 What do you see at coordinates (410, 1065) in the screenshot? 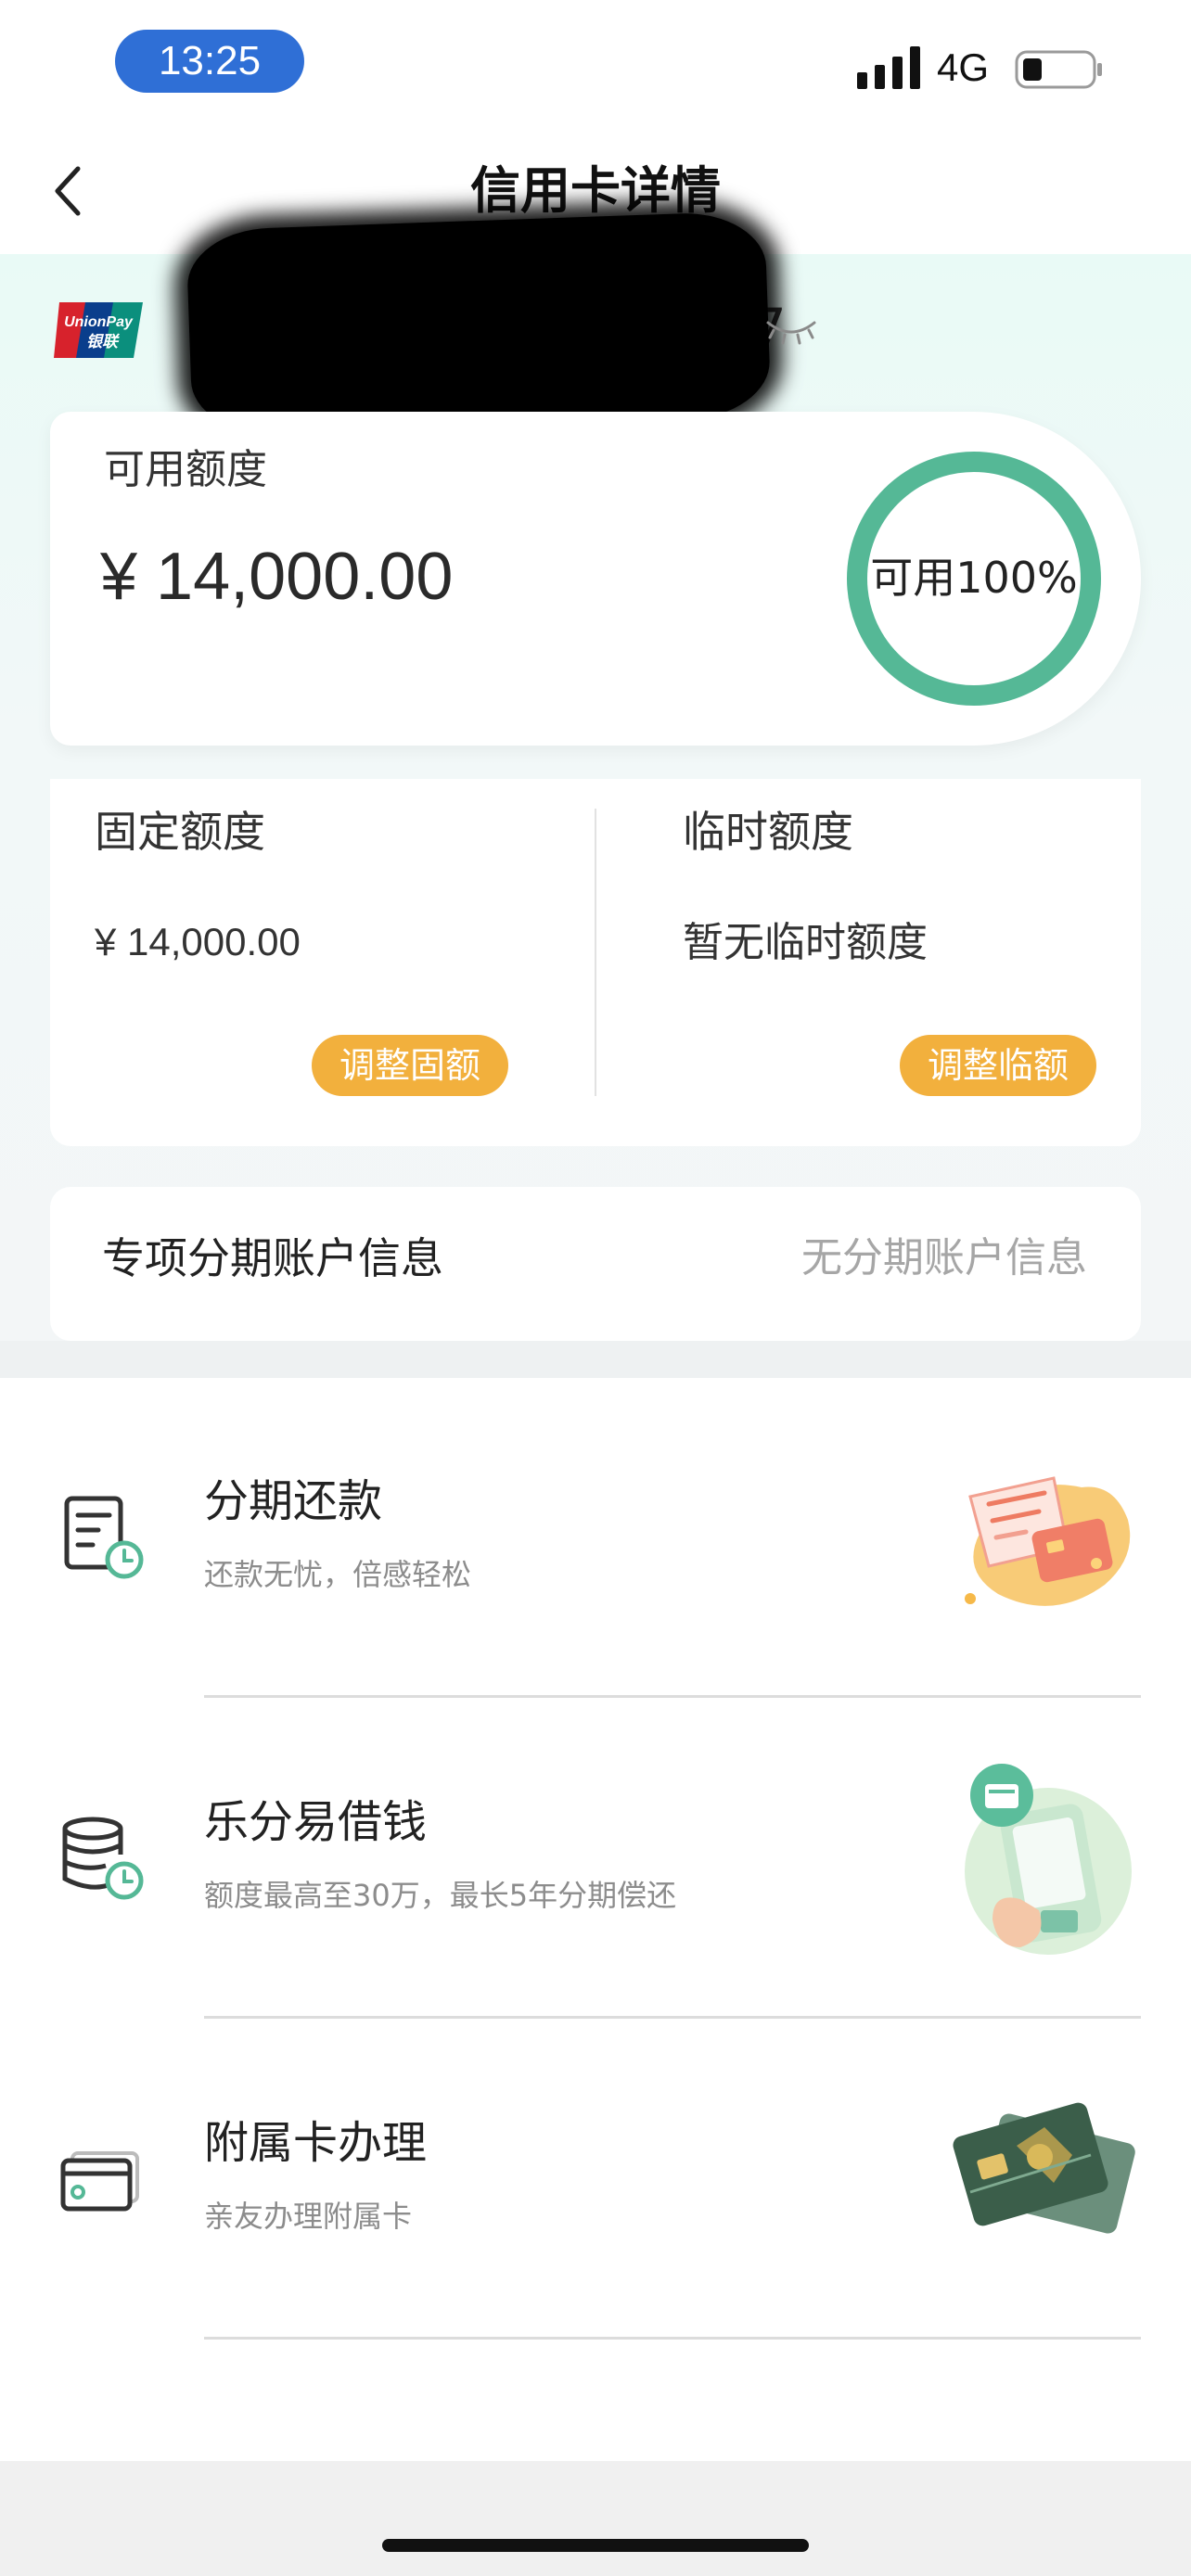
I see `adjust-fixed-limit-button: 调整固额` at bounding box center [410, 1065].